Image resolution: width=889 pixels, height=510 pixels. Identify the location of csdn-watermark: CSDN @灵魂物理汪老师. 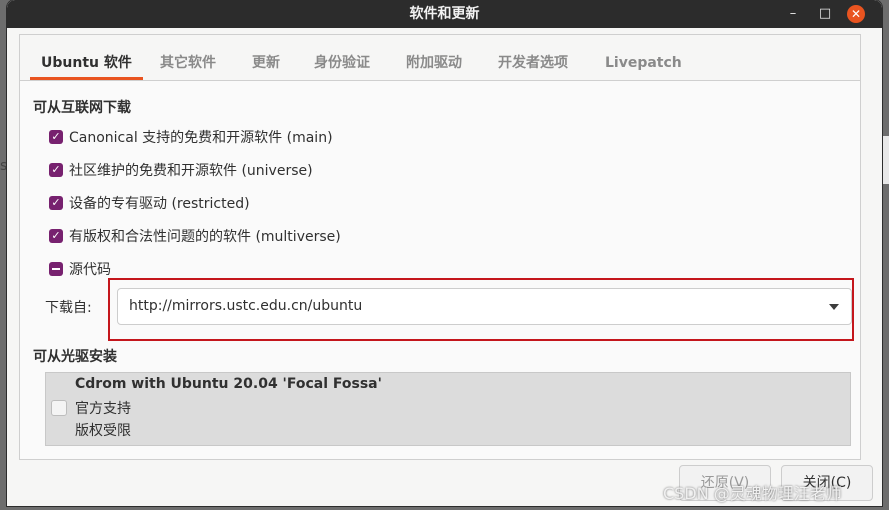
(752, 493).